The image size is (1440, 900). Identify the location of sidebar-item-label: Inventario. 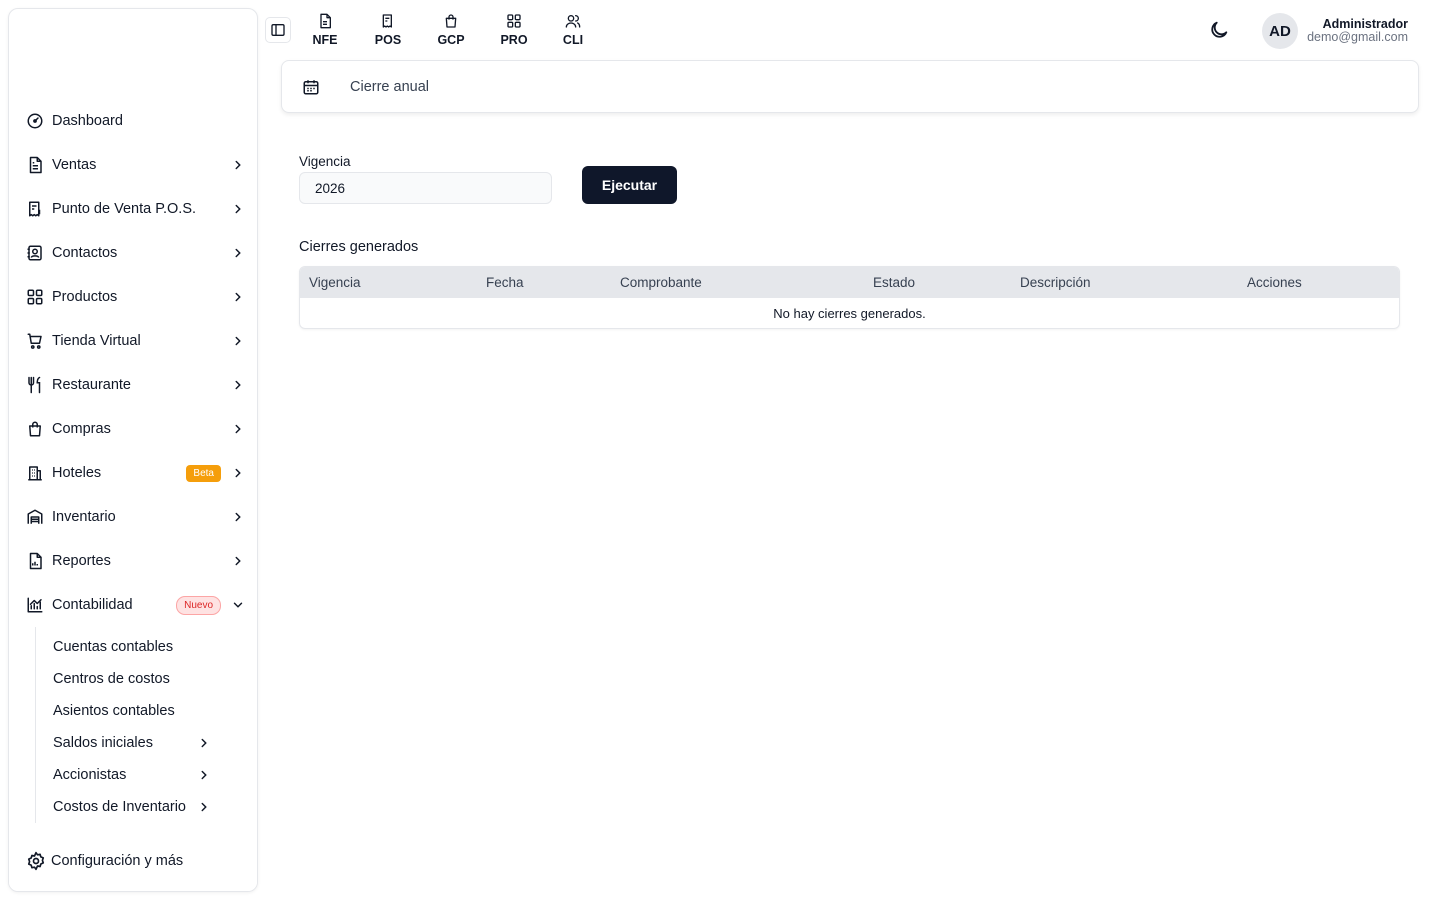
(84, 517).